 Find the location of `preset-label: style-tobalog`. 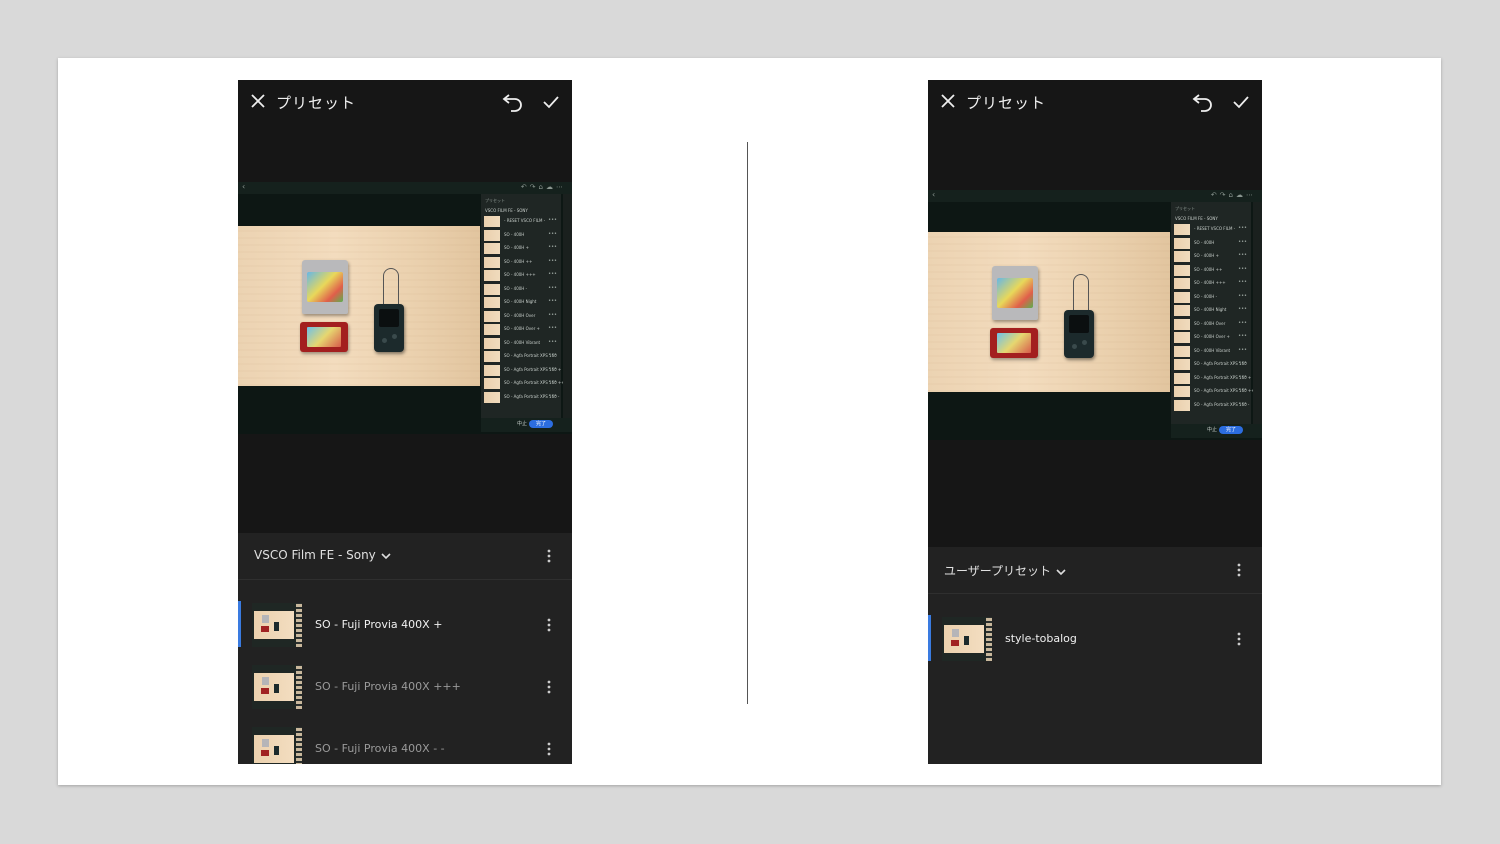

preset-label: style-tobalog is located at coordinates (1041, 638).